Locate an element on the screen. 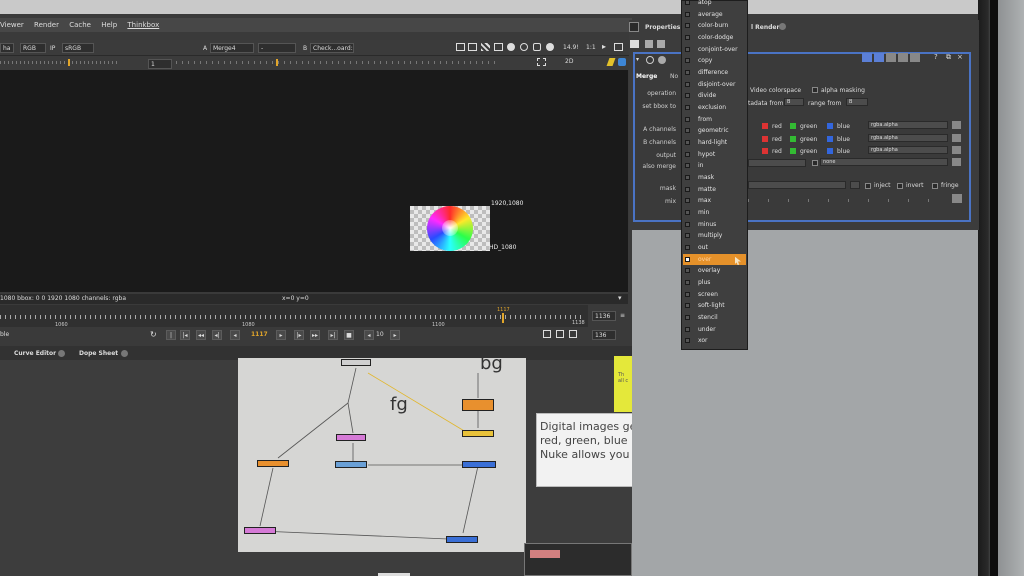 Image resolution: width=1024 pixels, height=576 pixels. a-channel-link-icon is located at coordinates (956, 125).